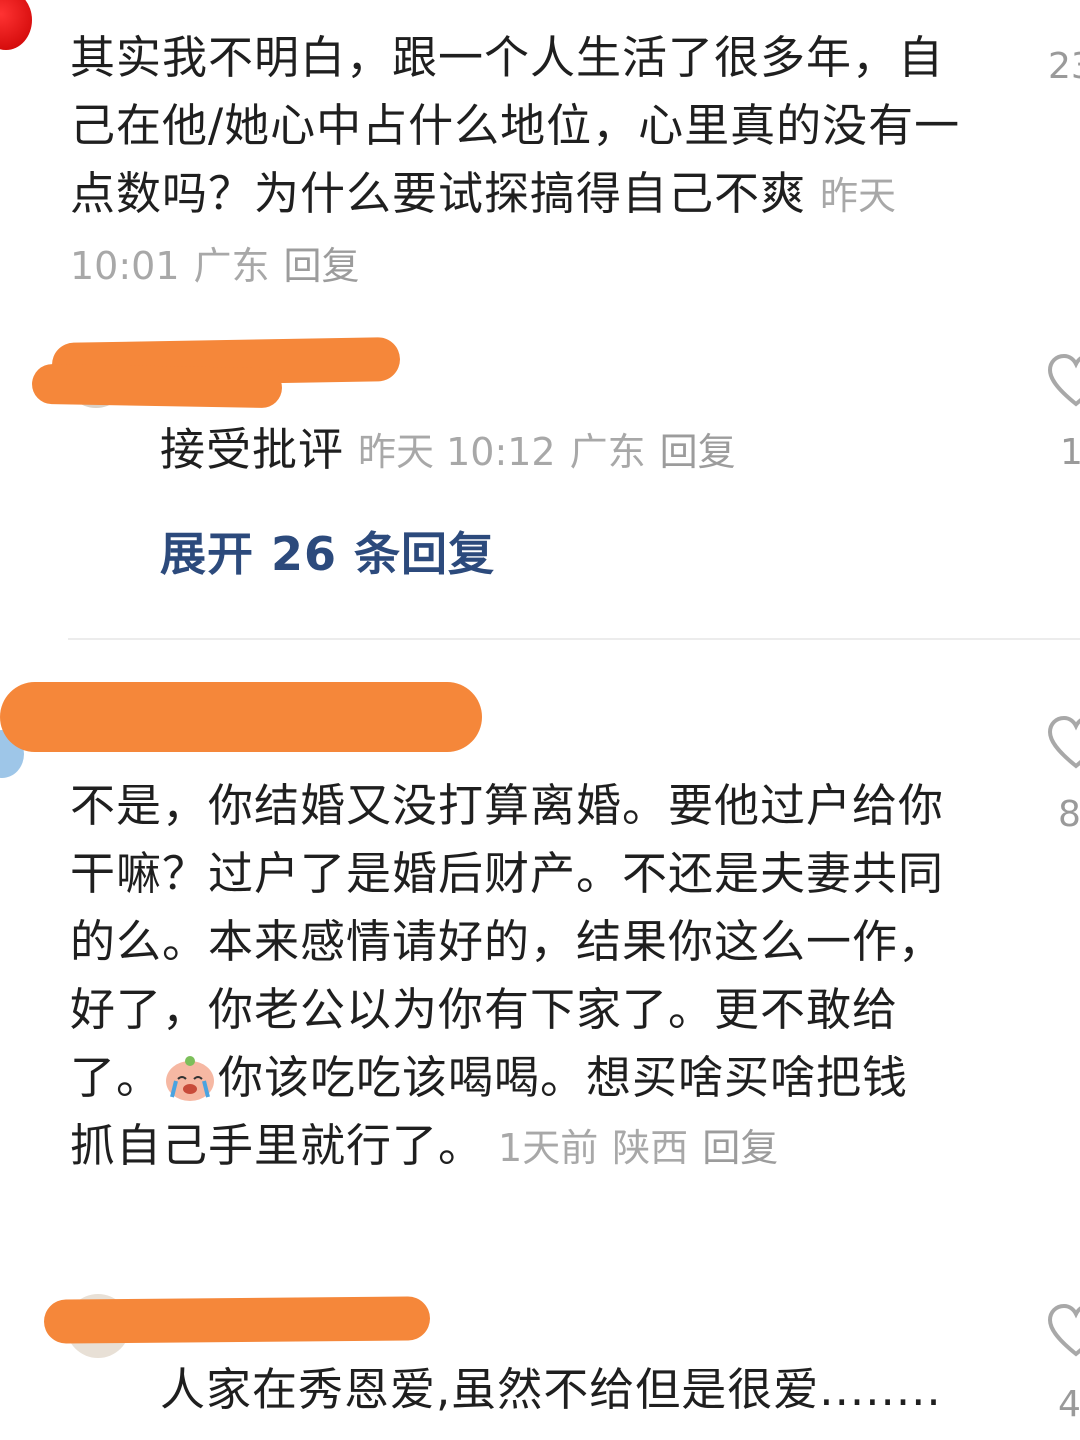 This screenshot has width=1080, height=1440. I want to click on comment-text: 接受批评 昨天 10:12 广东 回复, so click(570, 451).